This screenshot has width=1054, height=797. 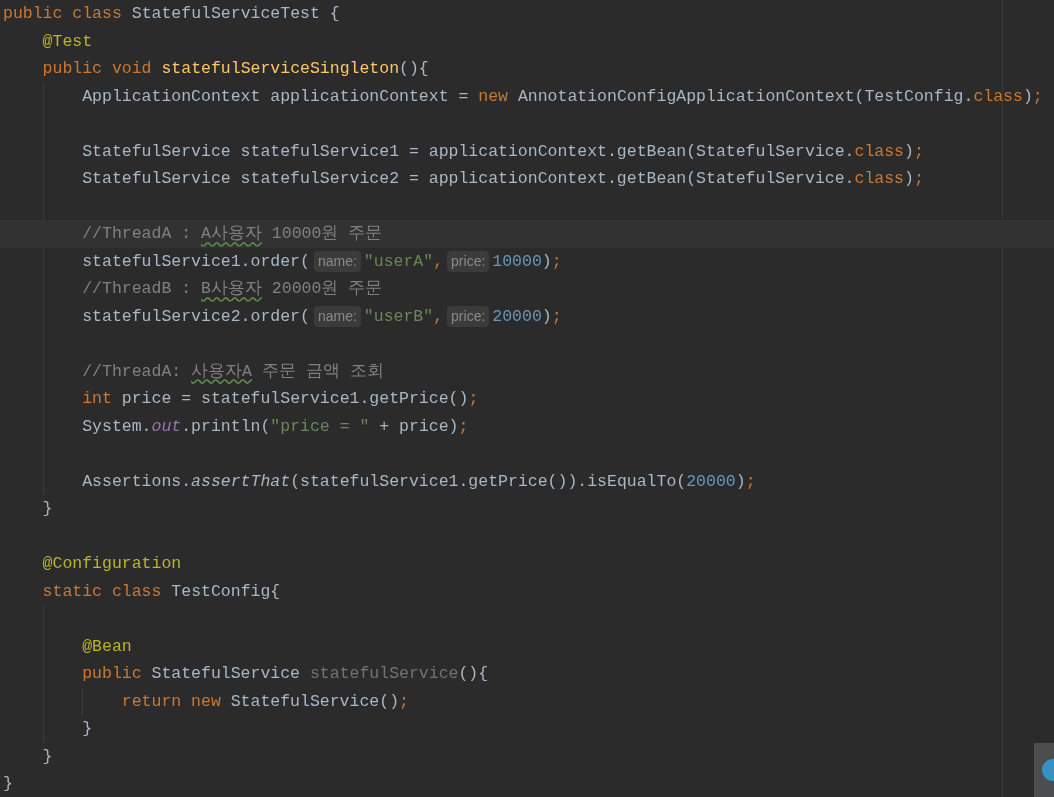 What do you see at coordinates (322, 261) in the screenshot?
I see `code-line: statefulService1.order( name: "userA", price: 10000);` at bounding box center [322, 261].